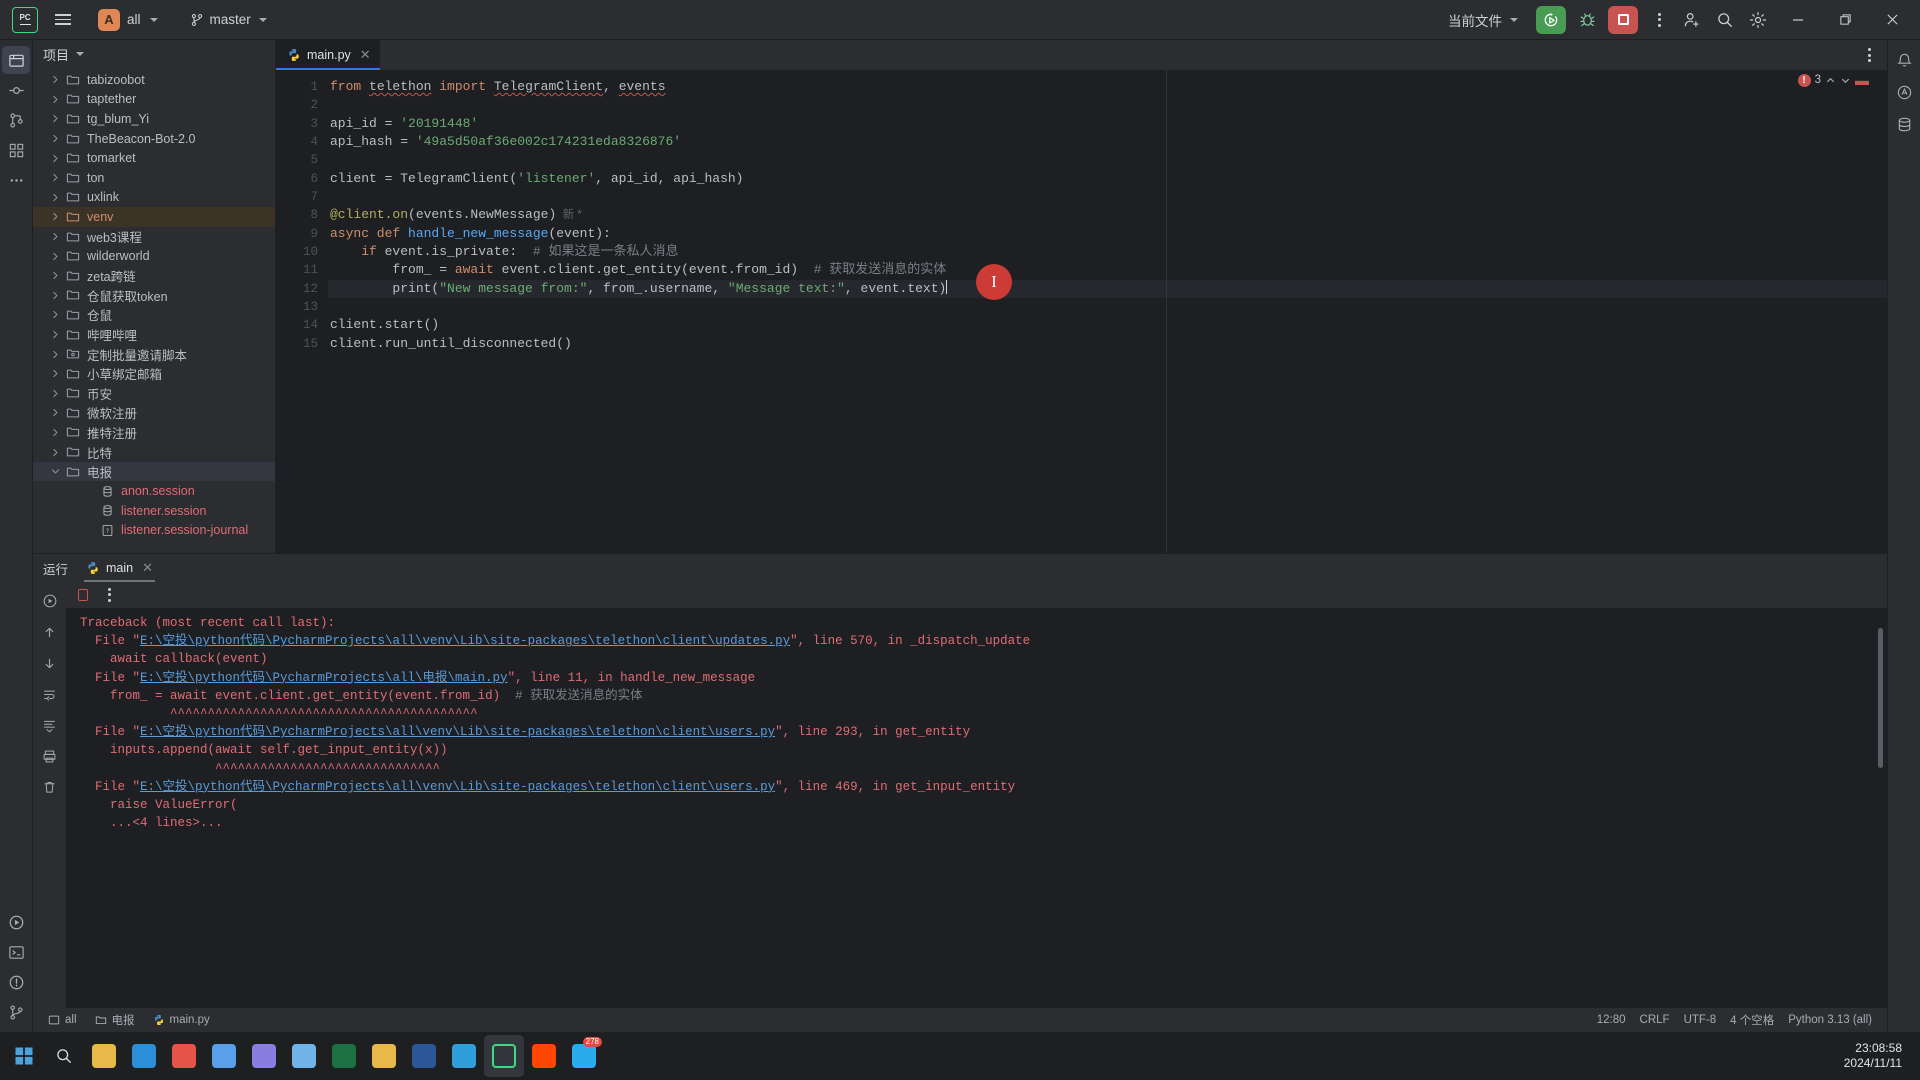 The height and width of the screenshot is (1080, 1920). Describe the element at coordinates (154, 178) in the screenshot. I see `tree-row: ton` at that location.